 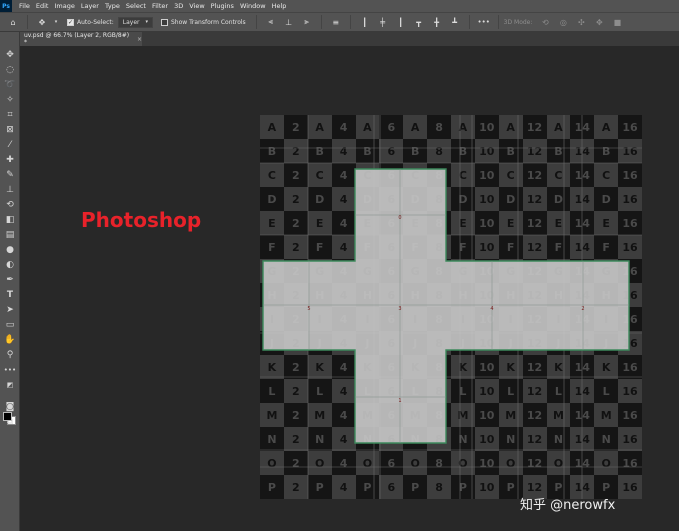 I want to click on roll-3d-icon: ◎, so click(x=563, y=22).